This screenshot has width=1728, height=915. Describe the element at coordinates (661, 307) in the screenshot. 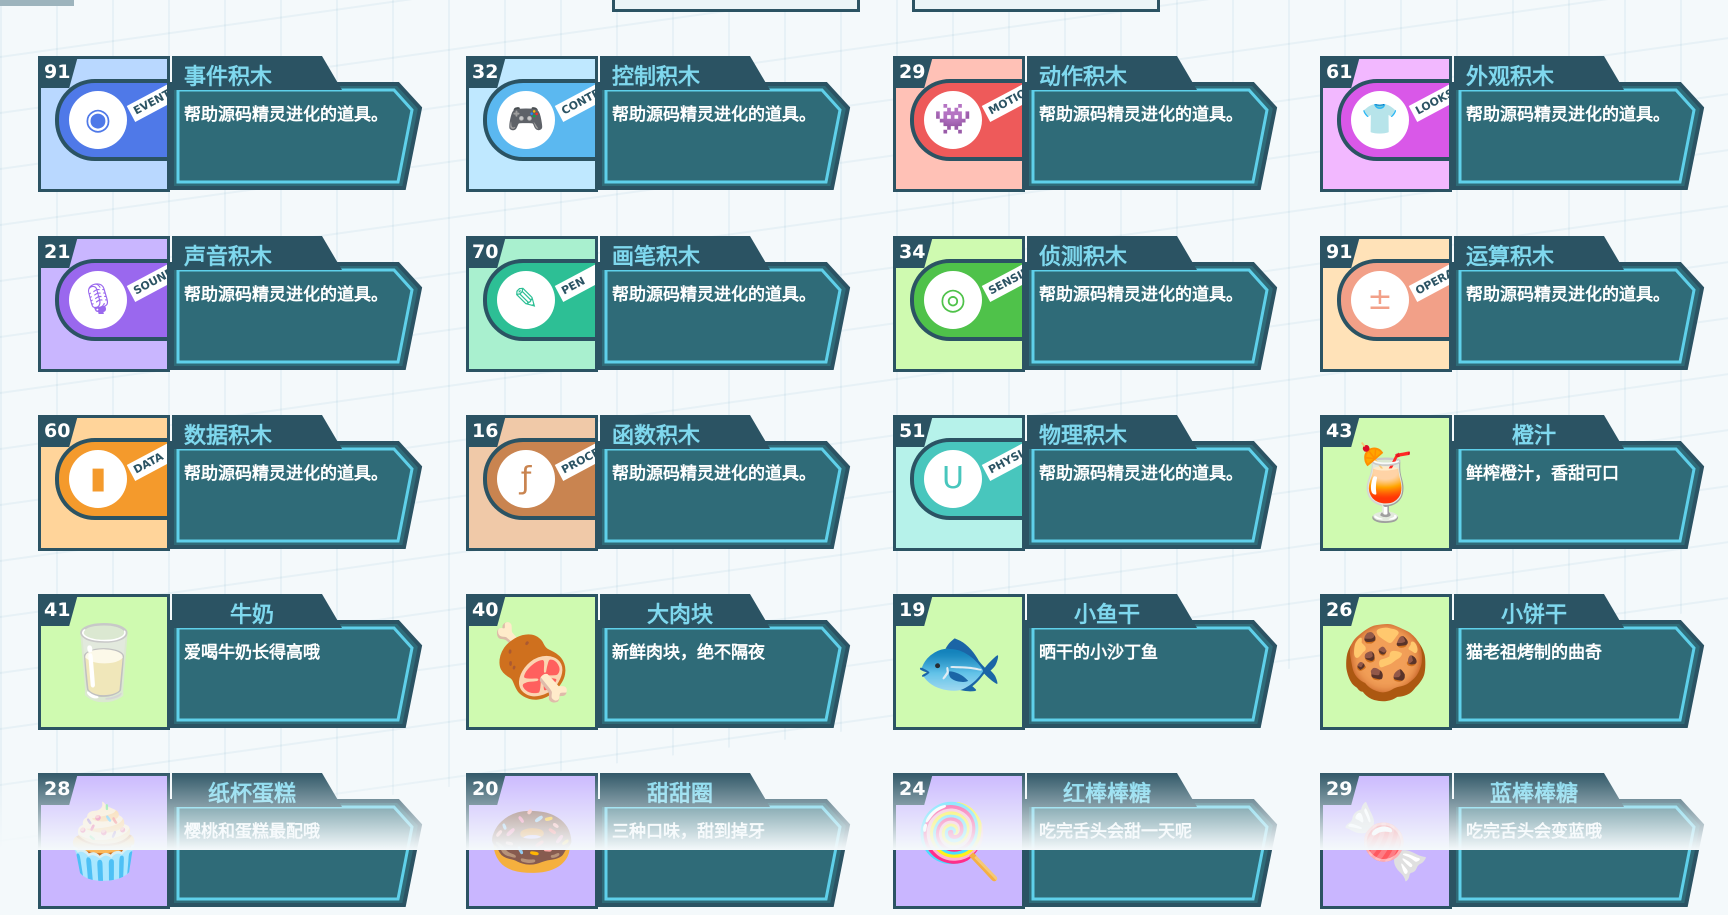

I see `item-card: 画笔积木 帮助源码精灵进化的道具。 ✎ PEN 70` at that location.